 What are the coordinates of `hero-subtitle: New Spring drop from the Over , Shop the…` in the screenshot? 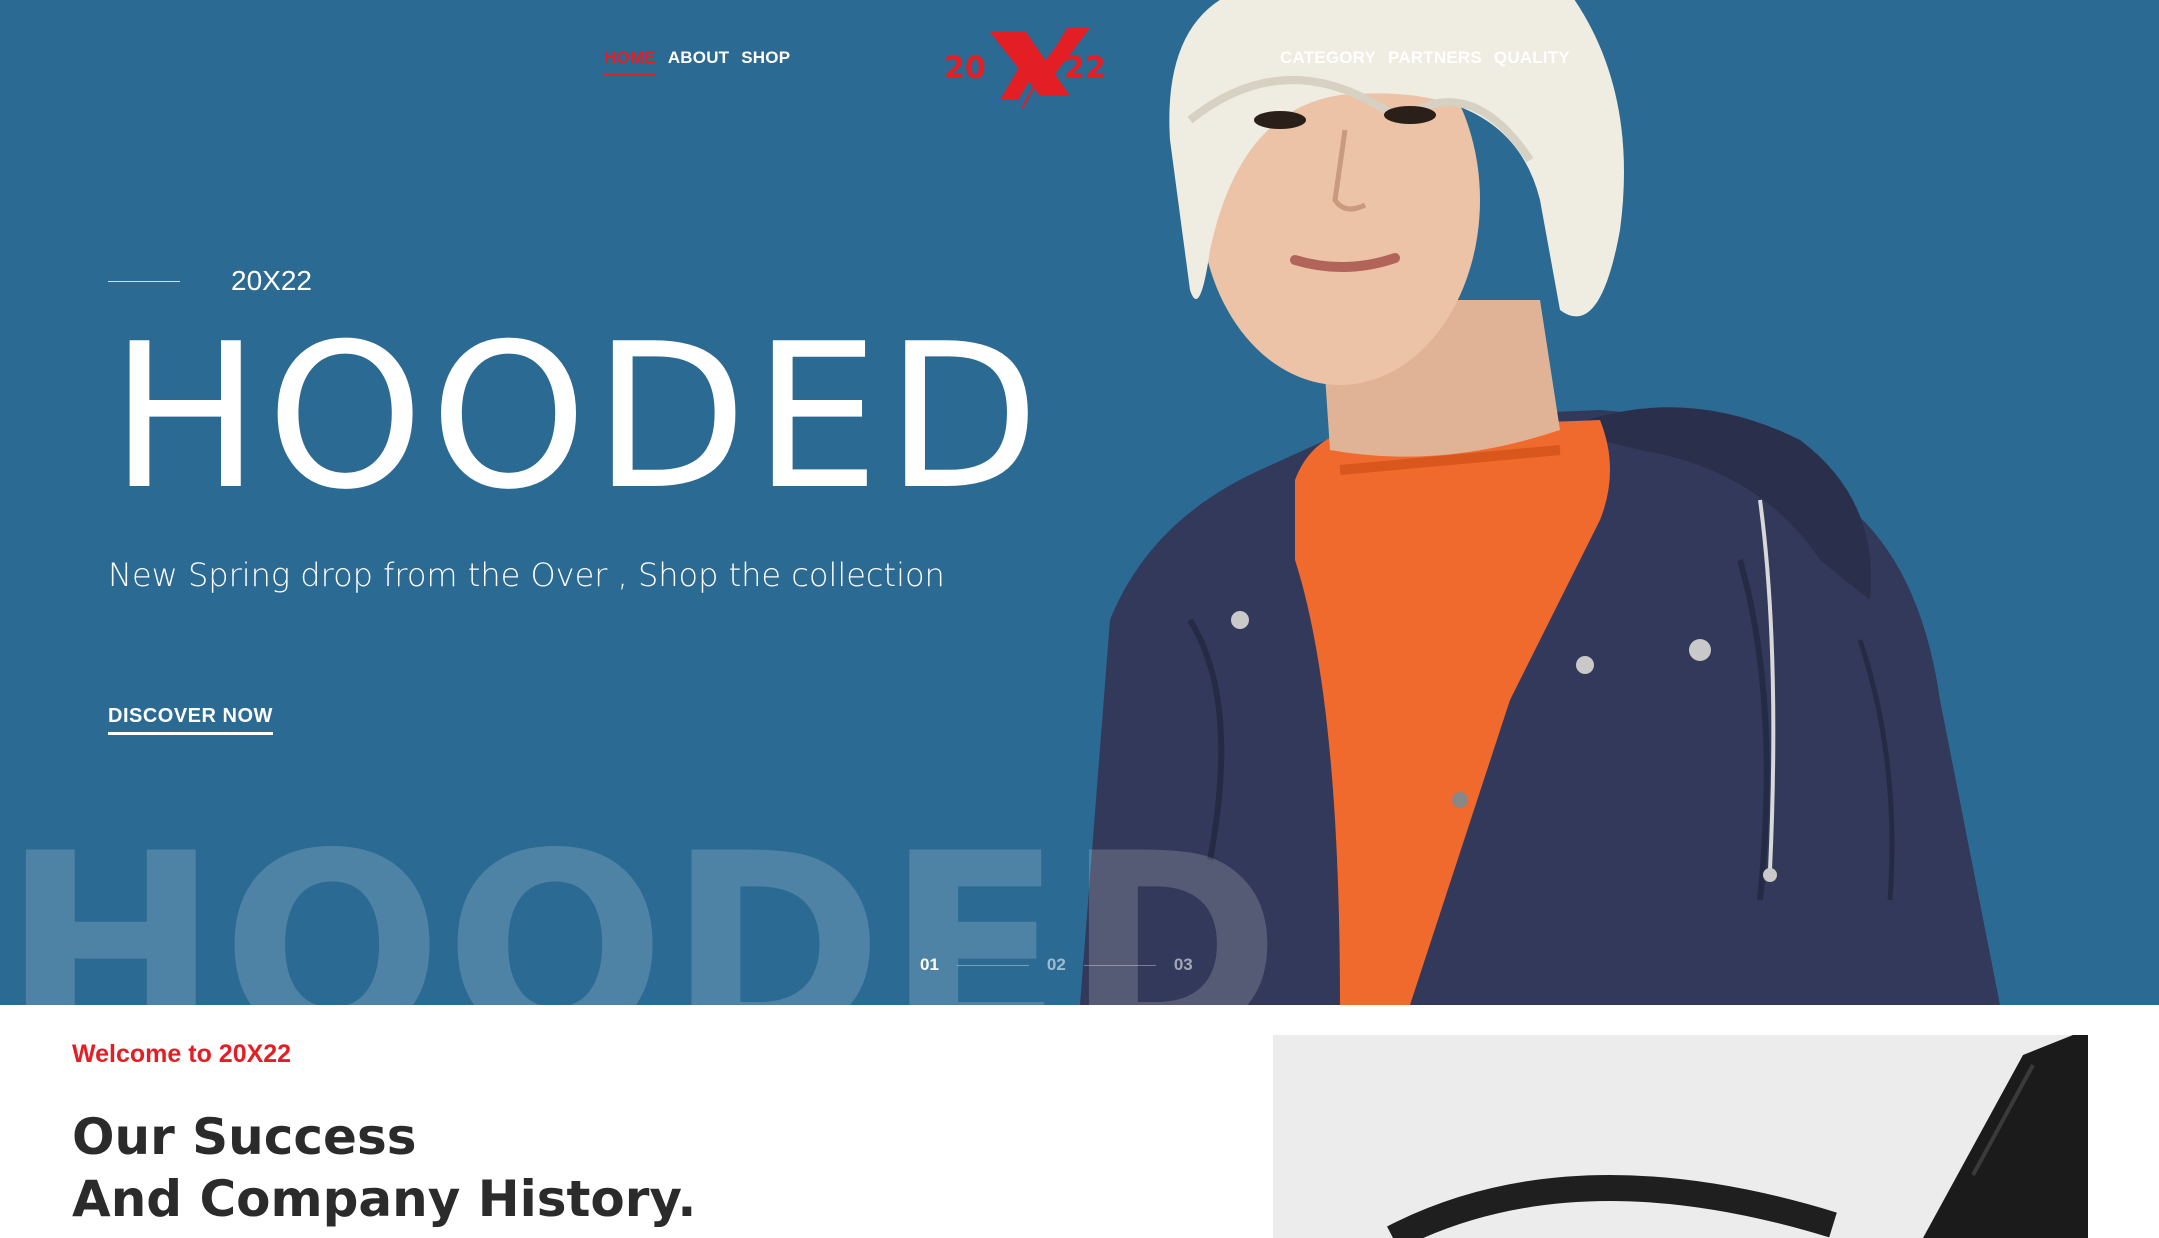 It's located at (526, 575).